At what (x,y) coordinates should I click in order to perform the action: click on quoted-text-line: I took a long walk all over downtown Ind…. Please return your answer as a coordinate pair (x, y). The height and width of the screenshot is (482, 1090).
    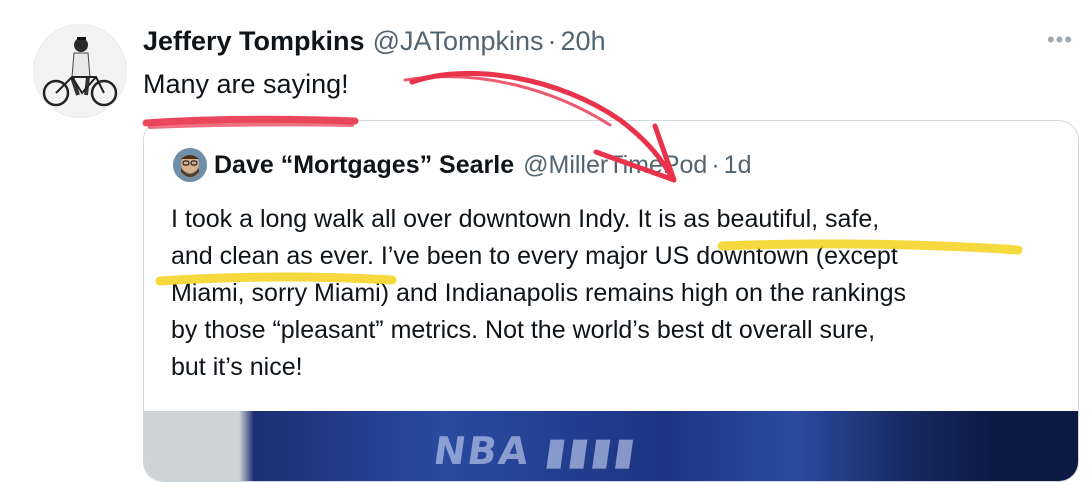
    Looking at the image, I should click on (525, 219).